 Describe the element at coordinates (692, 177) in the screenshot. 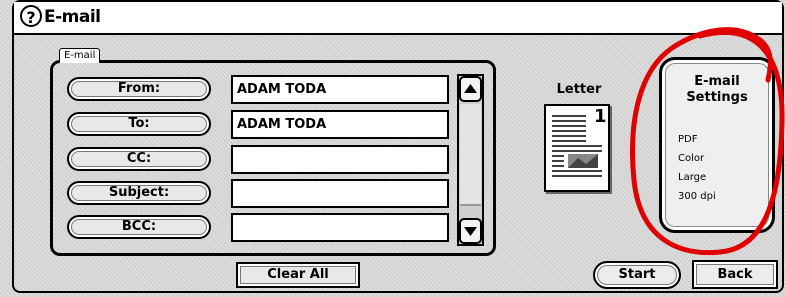

I see `size-value: Large` at that location.